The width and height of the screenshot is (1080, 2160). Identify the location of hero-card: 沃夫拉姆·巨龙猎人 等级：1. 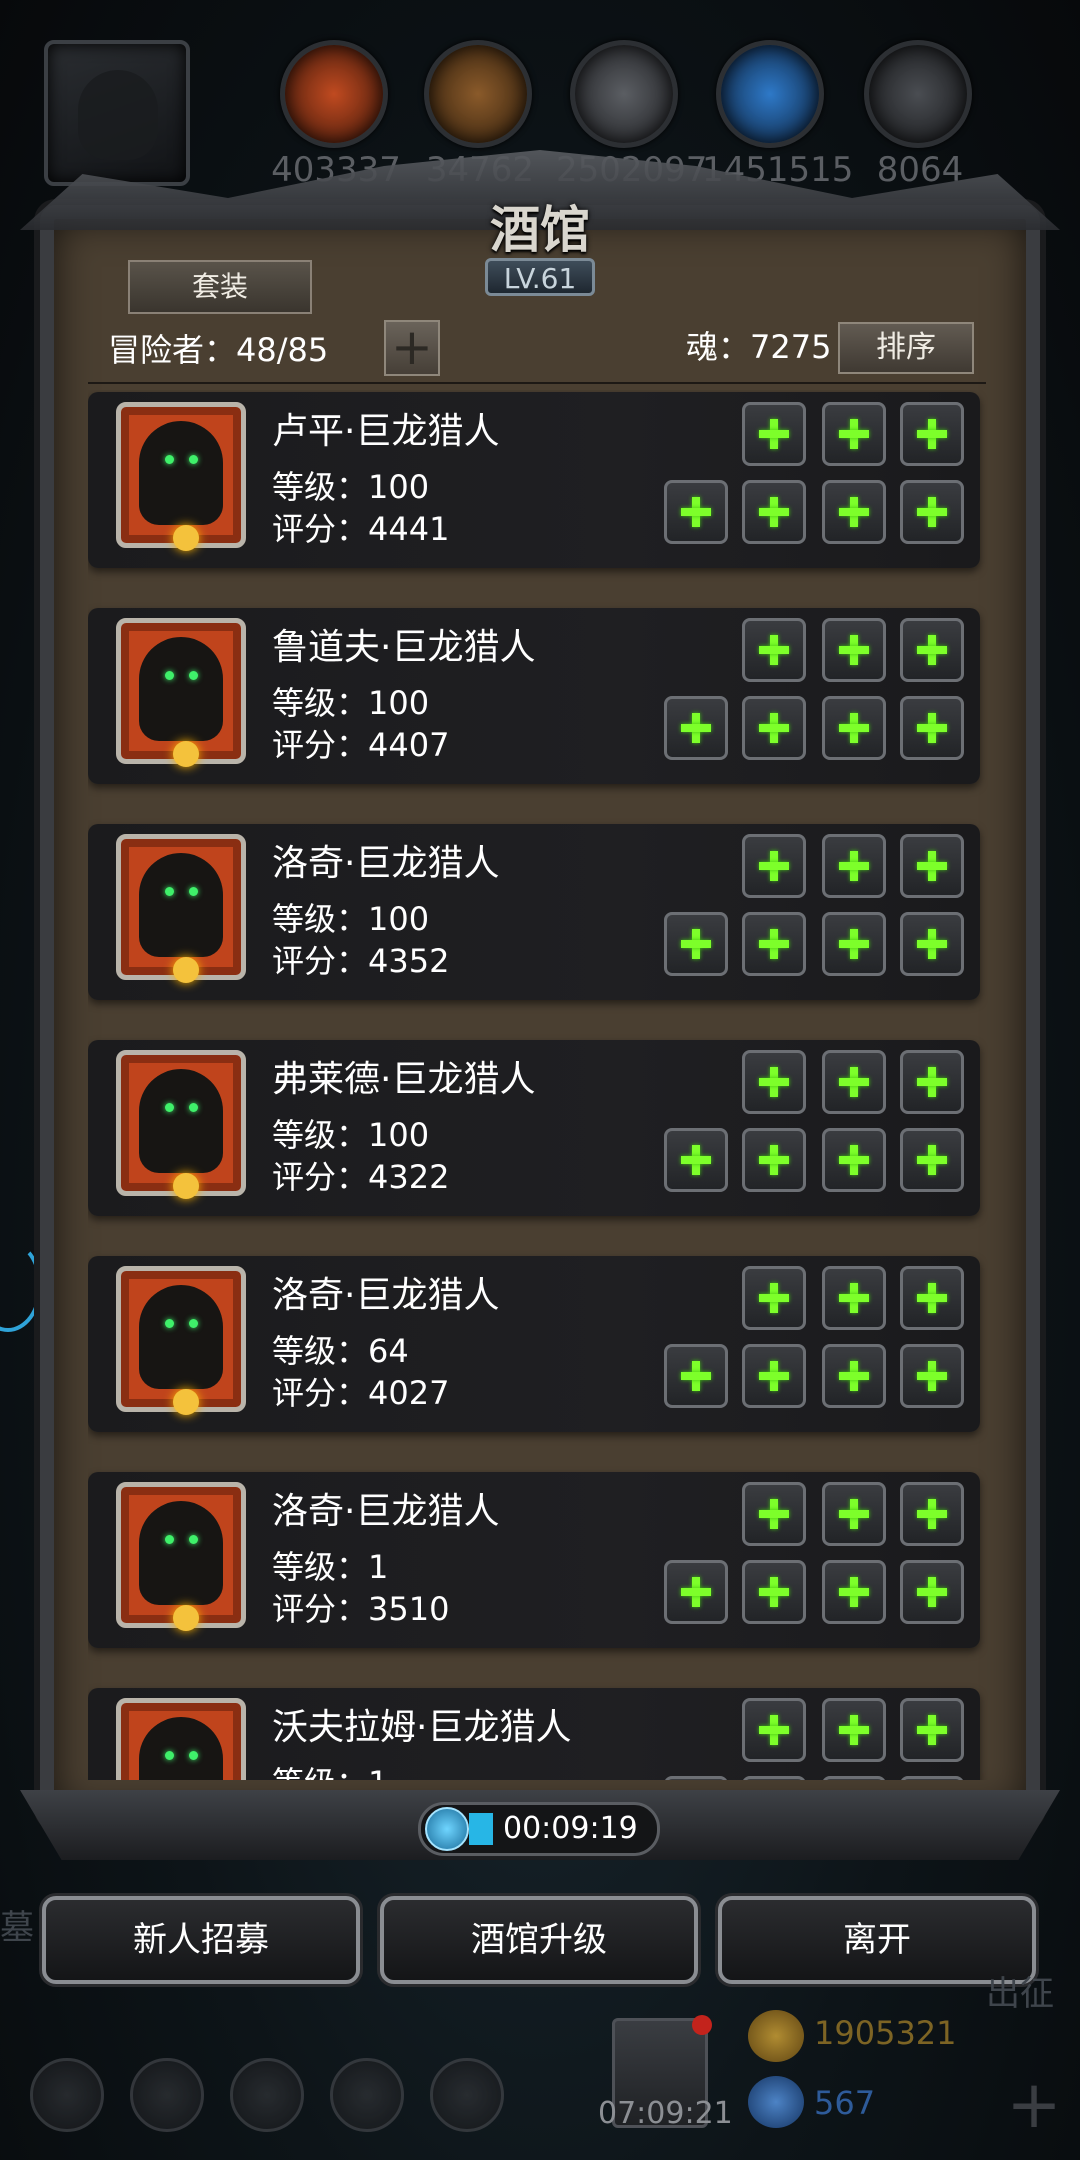
(534, 1734).